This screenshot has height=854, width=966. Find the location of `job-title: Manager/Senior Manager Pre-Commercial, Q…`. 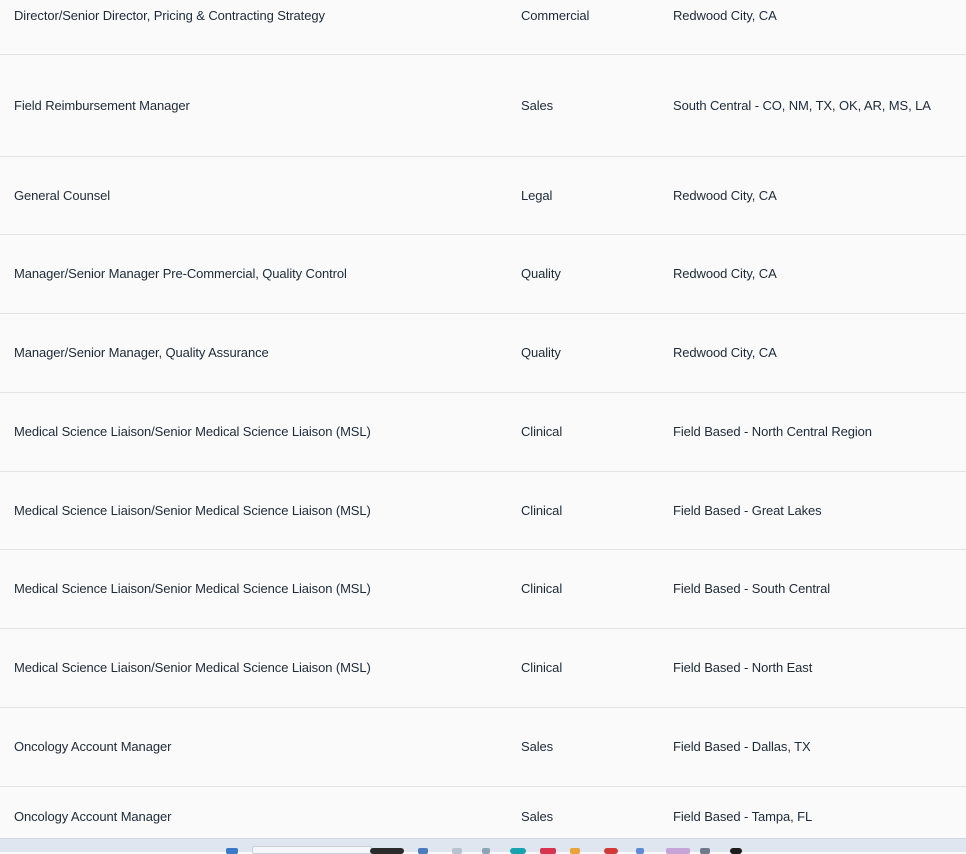

job-title: Manager/Senior Manager Pre-Commercial, Q… is located at coordinates (254, 274).